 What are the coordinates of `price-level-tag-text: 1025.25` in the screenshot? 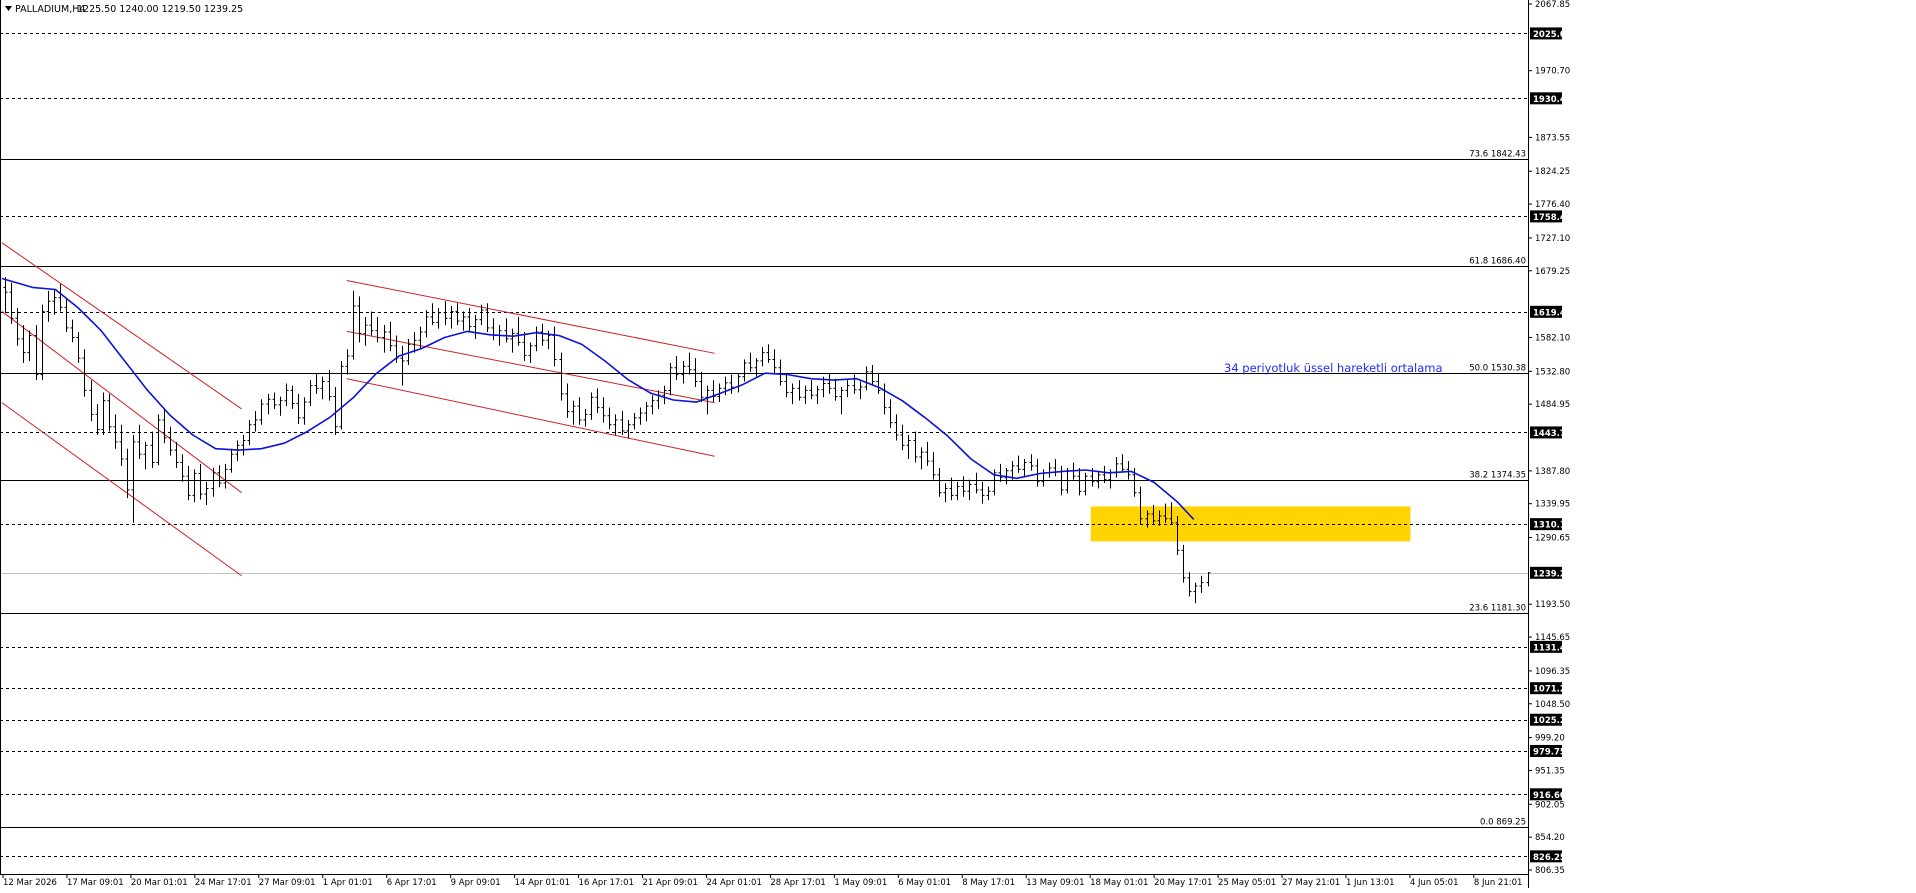 It's located at (1552, 721).